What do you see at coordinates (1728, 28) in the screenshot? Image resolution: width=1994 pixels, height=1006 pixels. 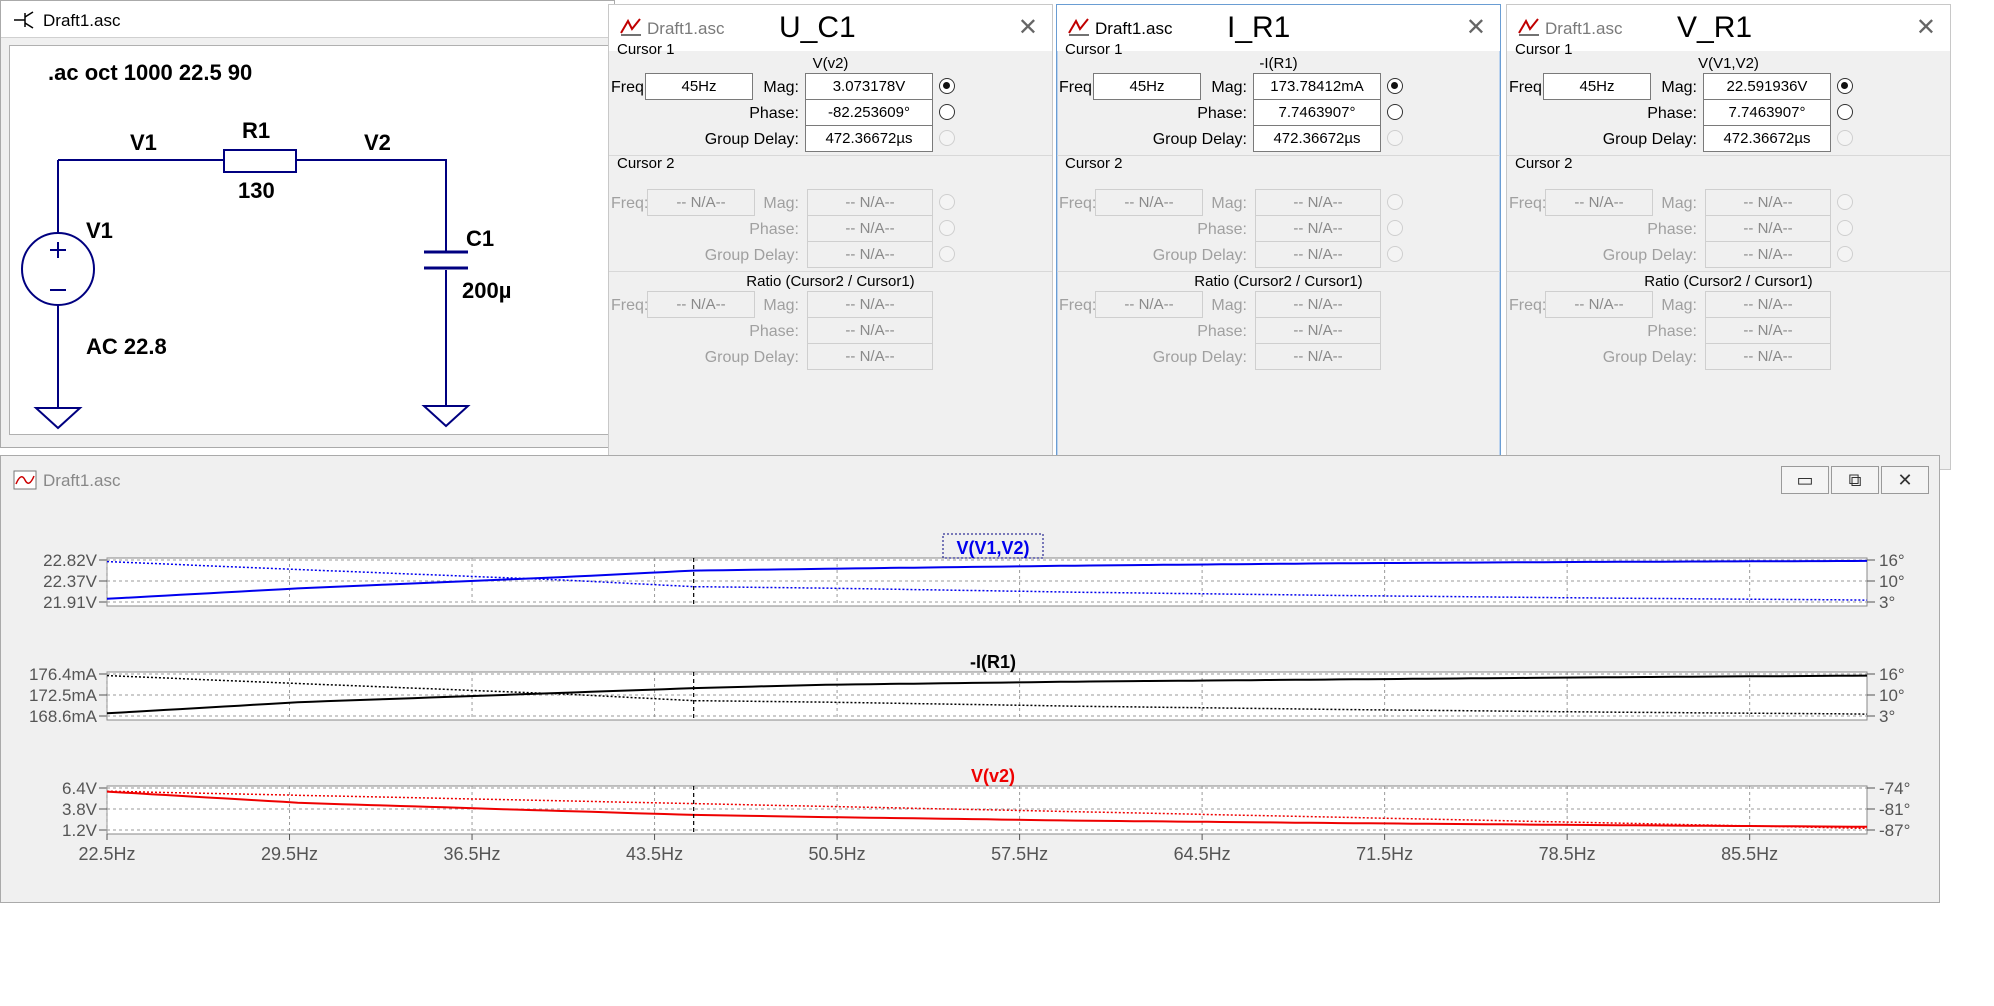 I see `dialog-title-bar: Draft1.asc V_R1 ✕` at bounding box center [1728, 28].